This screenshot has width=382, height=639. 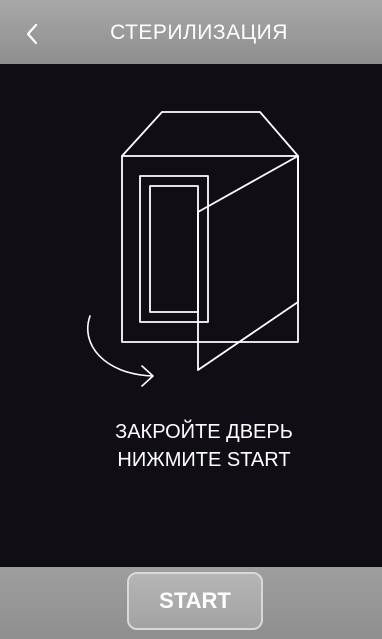 What do you see at coordinates (204, 460) in the screenshot?
I see `instruction-line-press-start: НИЖМИТЕ START` at bounding box center [204, 460].